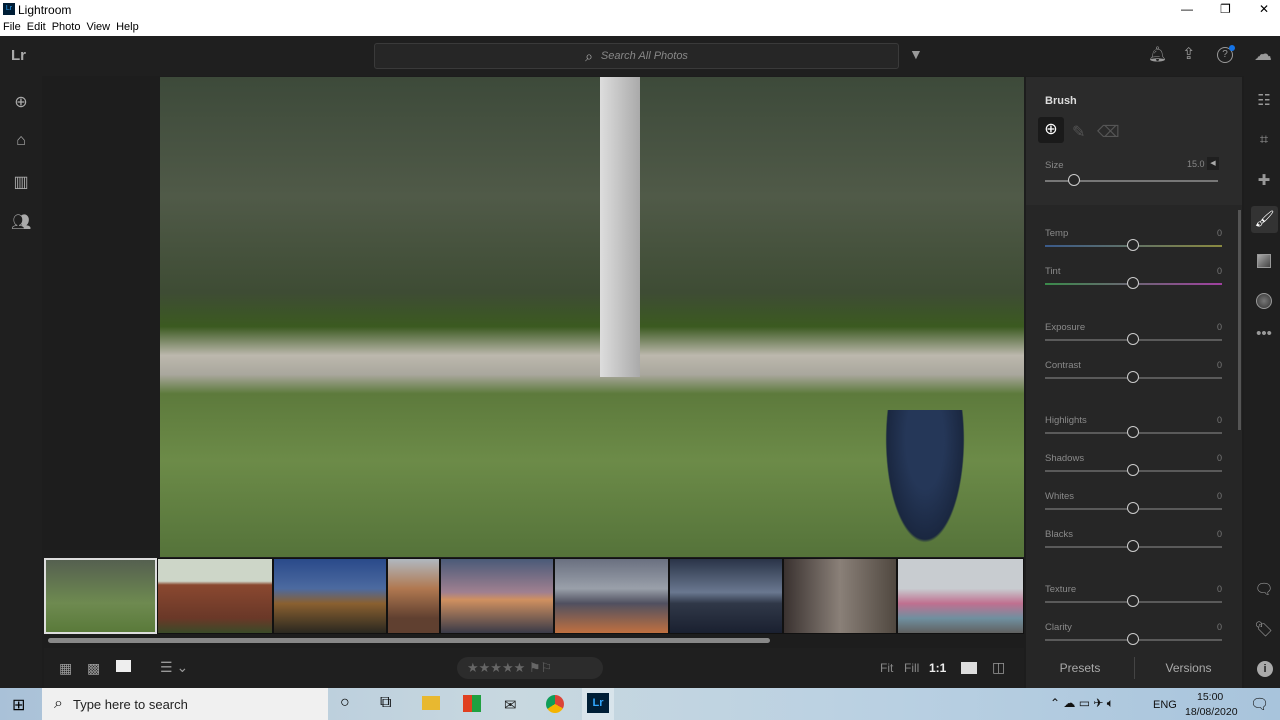  What do you see at coordinates (1225, 9) in the screenshot?
I see `maximize-button: ❐` at bounding box center [1225, 9].